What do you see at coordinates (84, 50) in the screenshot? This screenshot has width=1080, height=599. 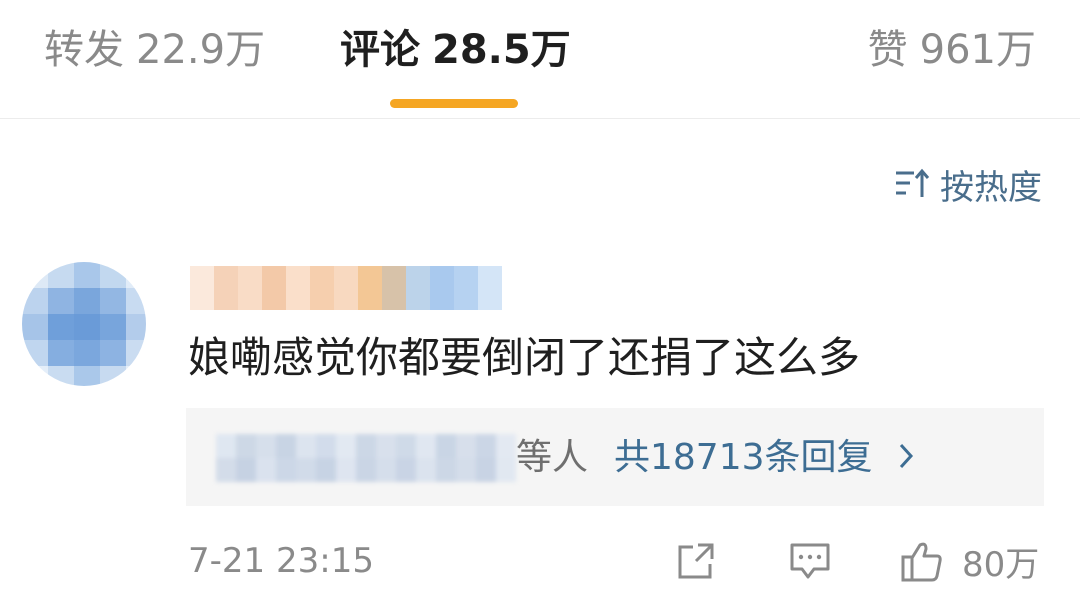 I see `tab-repost-label: 转发` at bounding box center [84, 50].